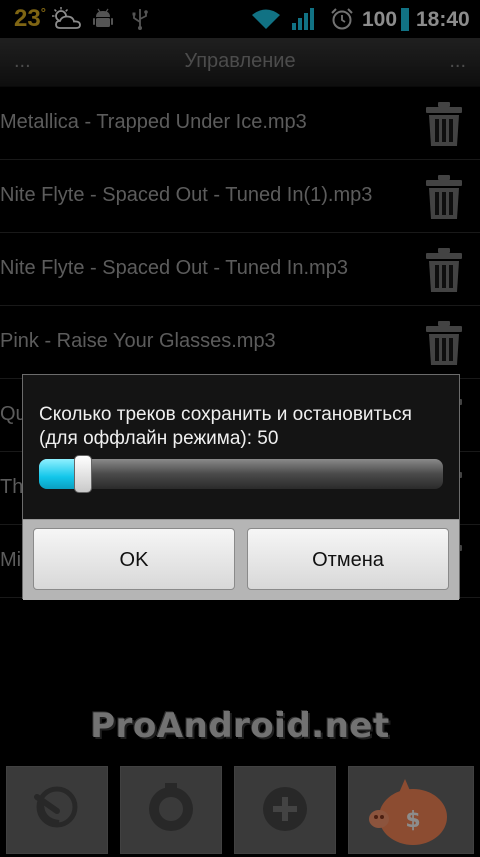 Image resolution: width=480 pixels, height=857 pixels. What do you see at coordinates (241, 559) in the screenshot?
I see `dialog-button-bar: OK Отмена` at bounding box center [241, 559].